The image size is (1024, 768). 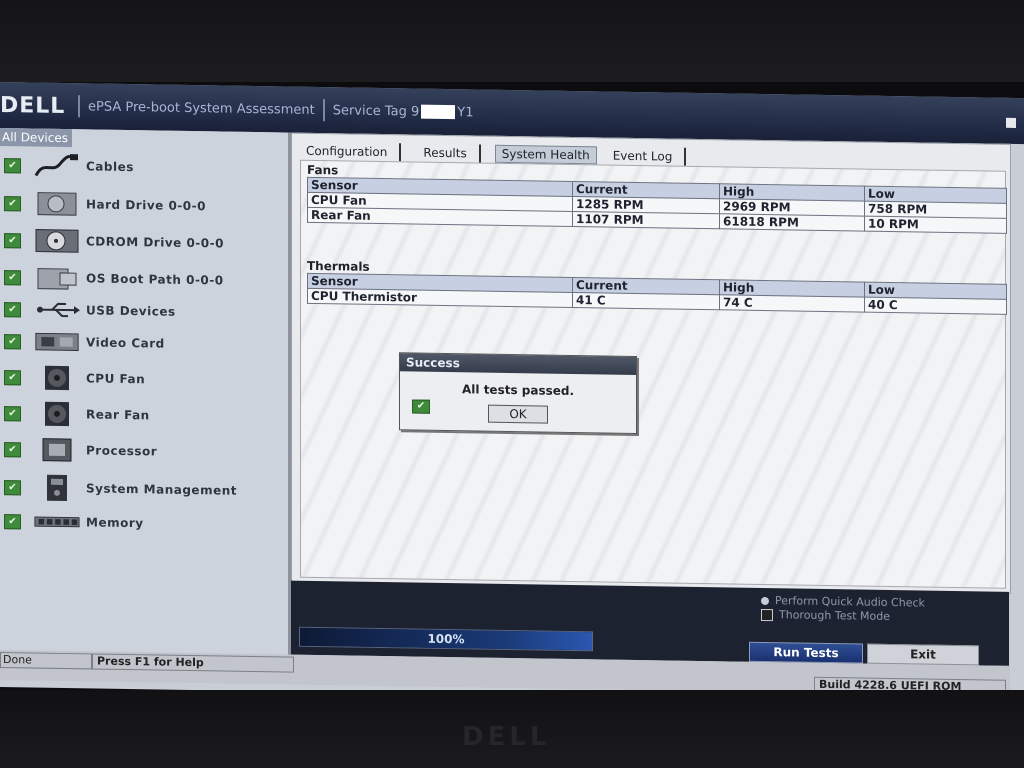 I want to click on cable-icon, so click(x=57, y=166).